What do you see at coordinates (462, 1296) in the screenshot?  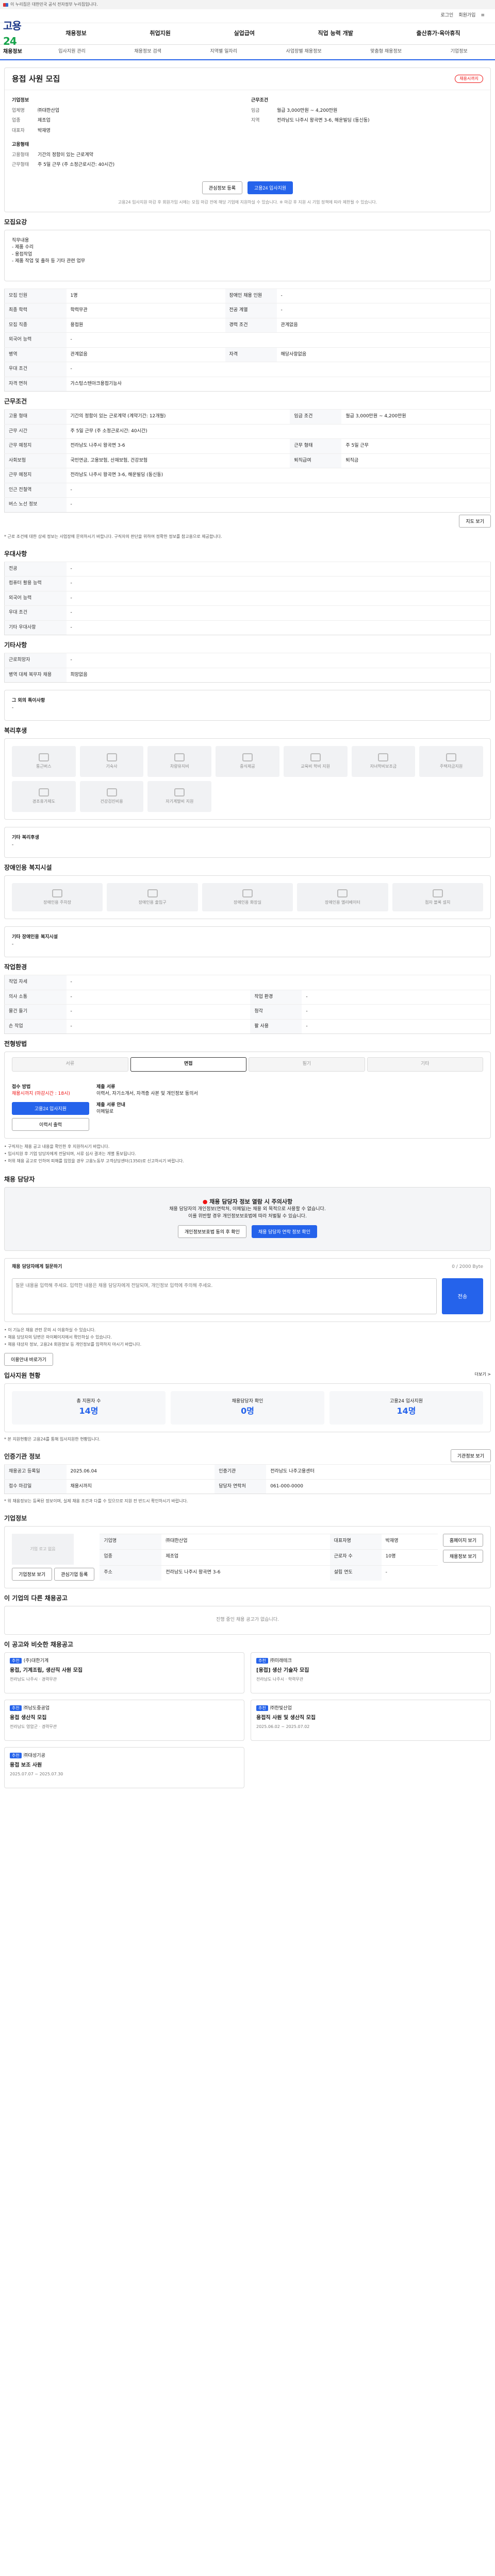 I see `question-submit-button: 전송` at bounding box center [462, 1296].